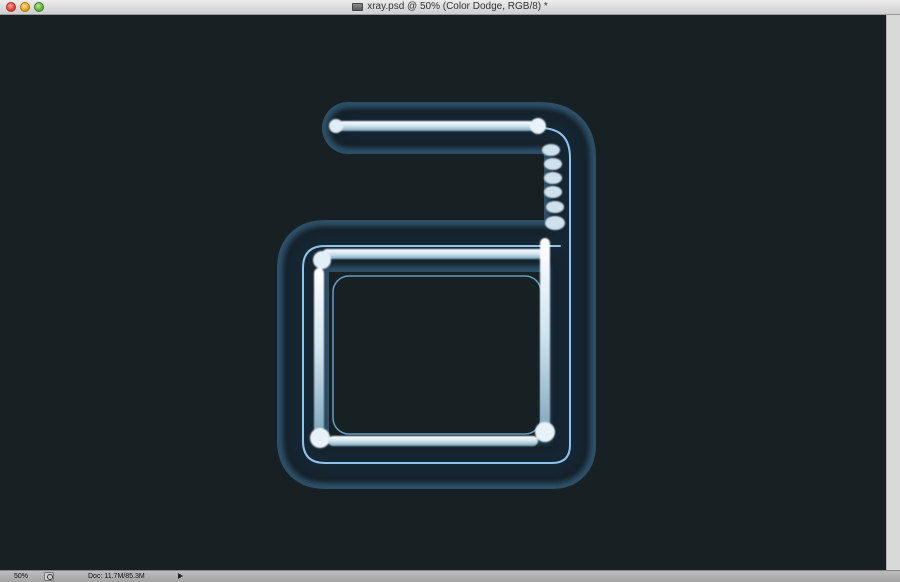 Image resolution: width=900 pixels, height=582 pixels. What do you see at coordinates (450, 576) in the screenshot?
I see `status-bar: 50% Doc: 11.7M/85.3M` at bounding box center [450, 576].